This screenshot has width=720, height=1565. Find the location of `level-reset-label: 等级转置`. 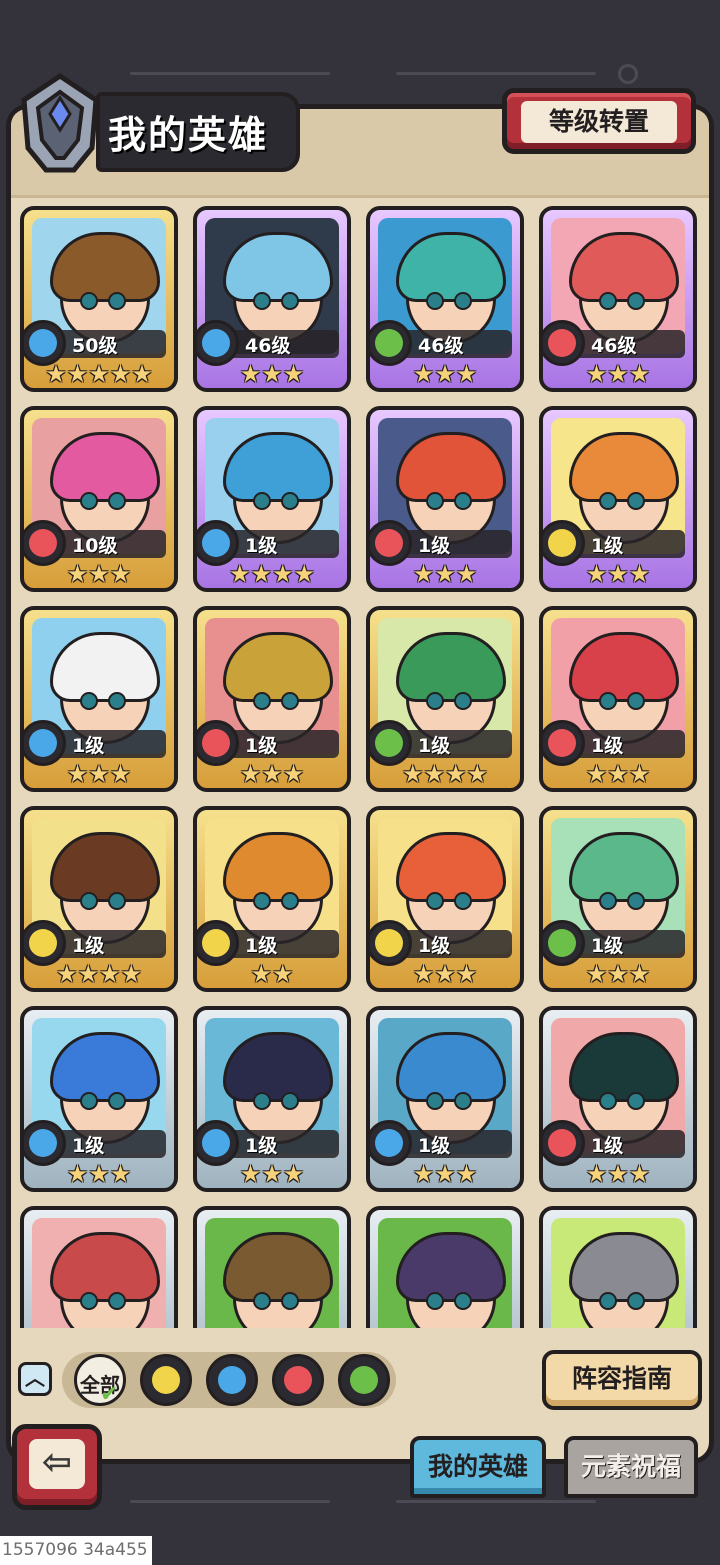

level-reset-label: 等级转置 is located at coordinates (599, 122).